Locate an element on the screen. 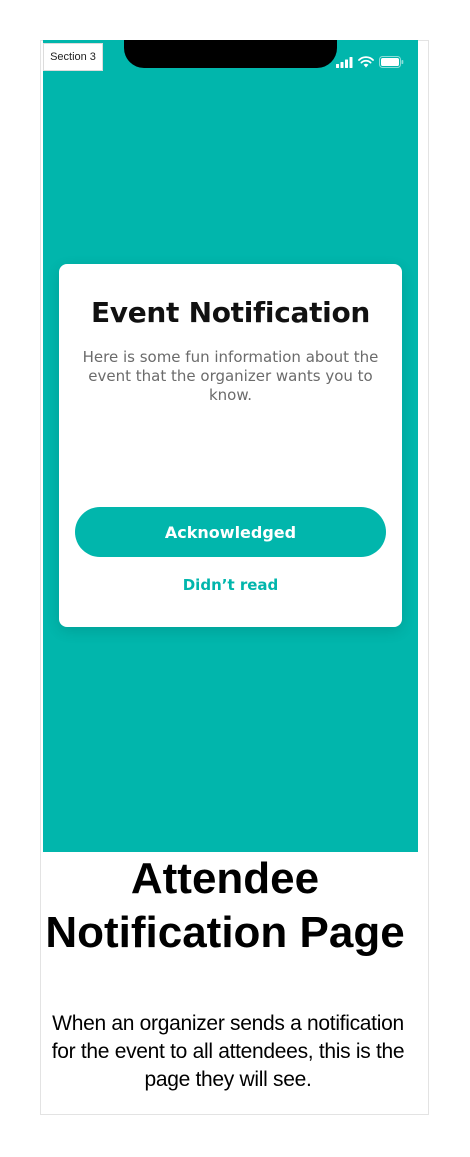  acknowledged-button: Acknowledged is located at coordinates (230, 532).